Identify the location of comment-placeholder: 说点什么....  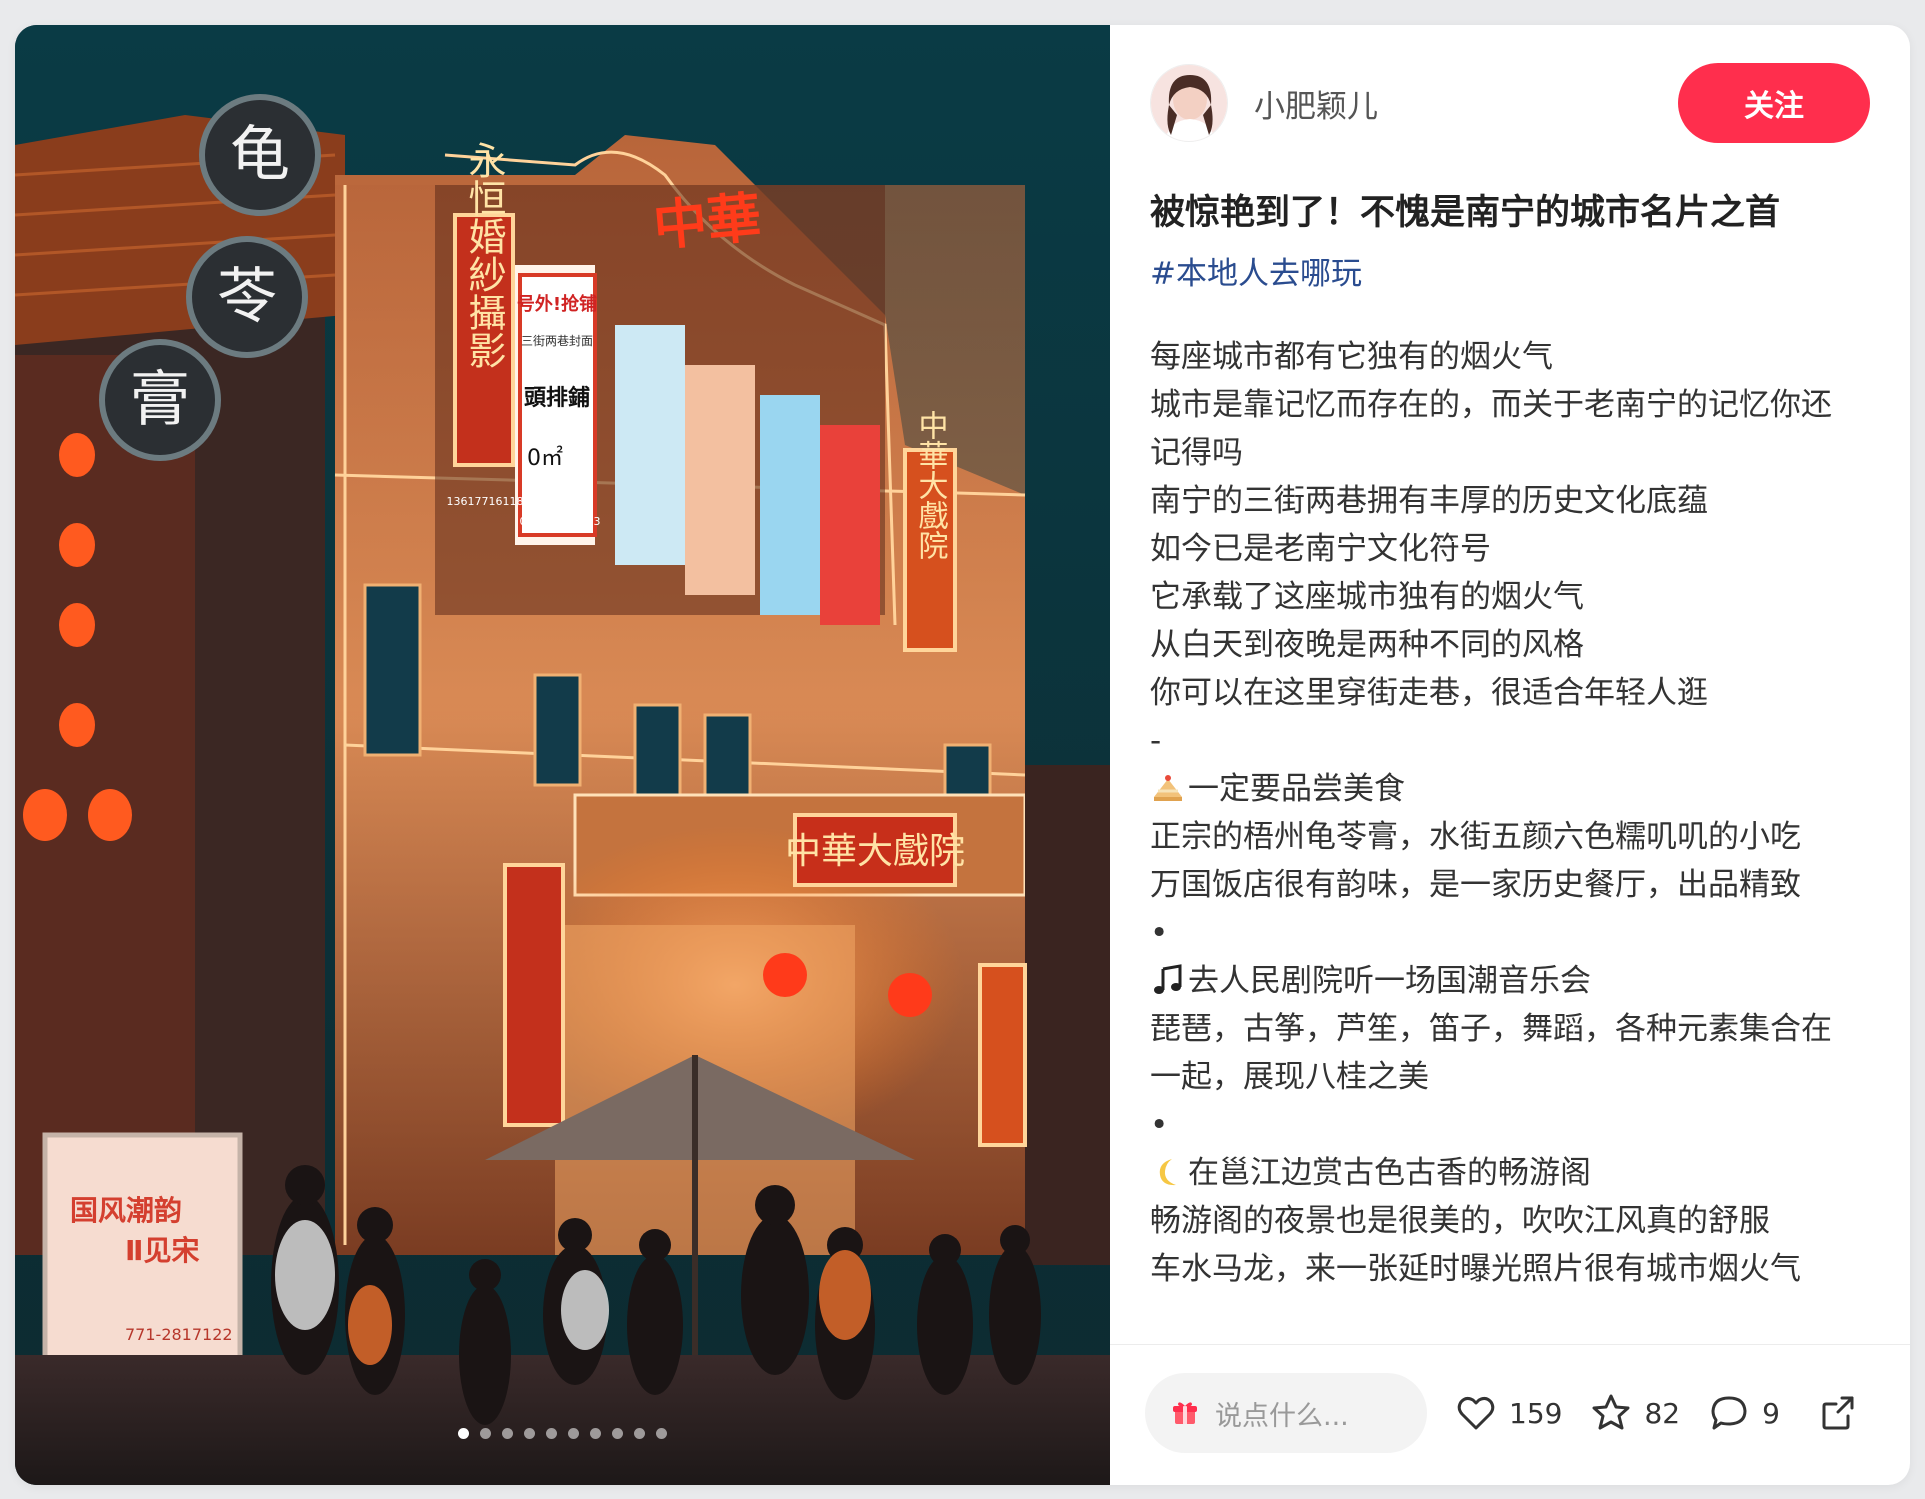
(1282, 1416).